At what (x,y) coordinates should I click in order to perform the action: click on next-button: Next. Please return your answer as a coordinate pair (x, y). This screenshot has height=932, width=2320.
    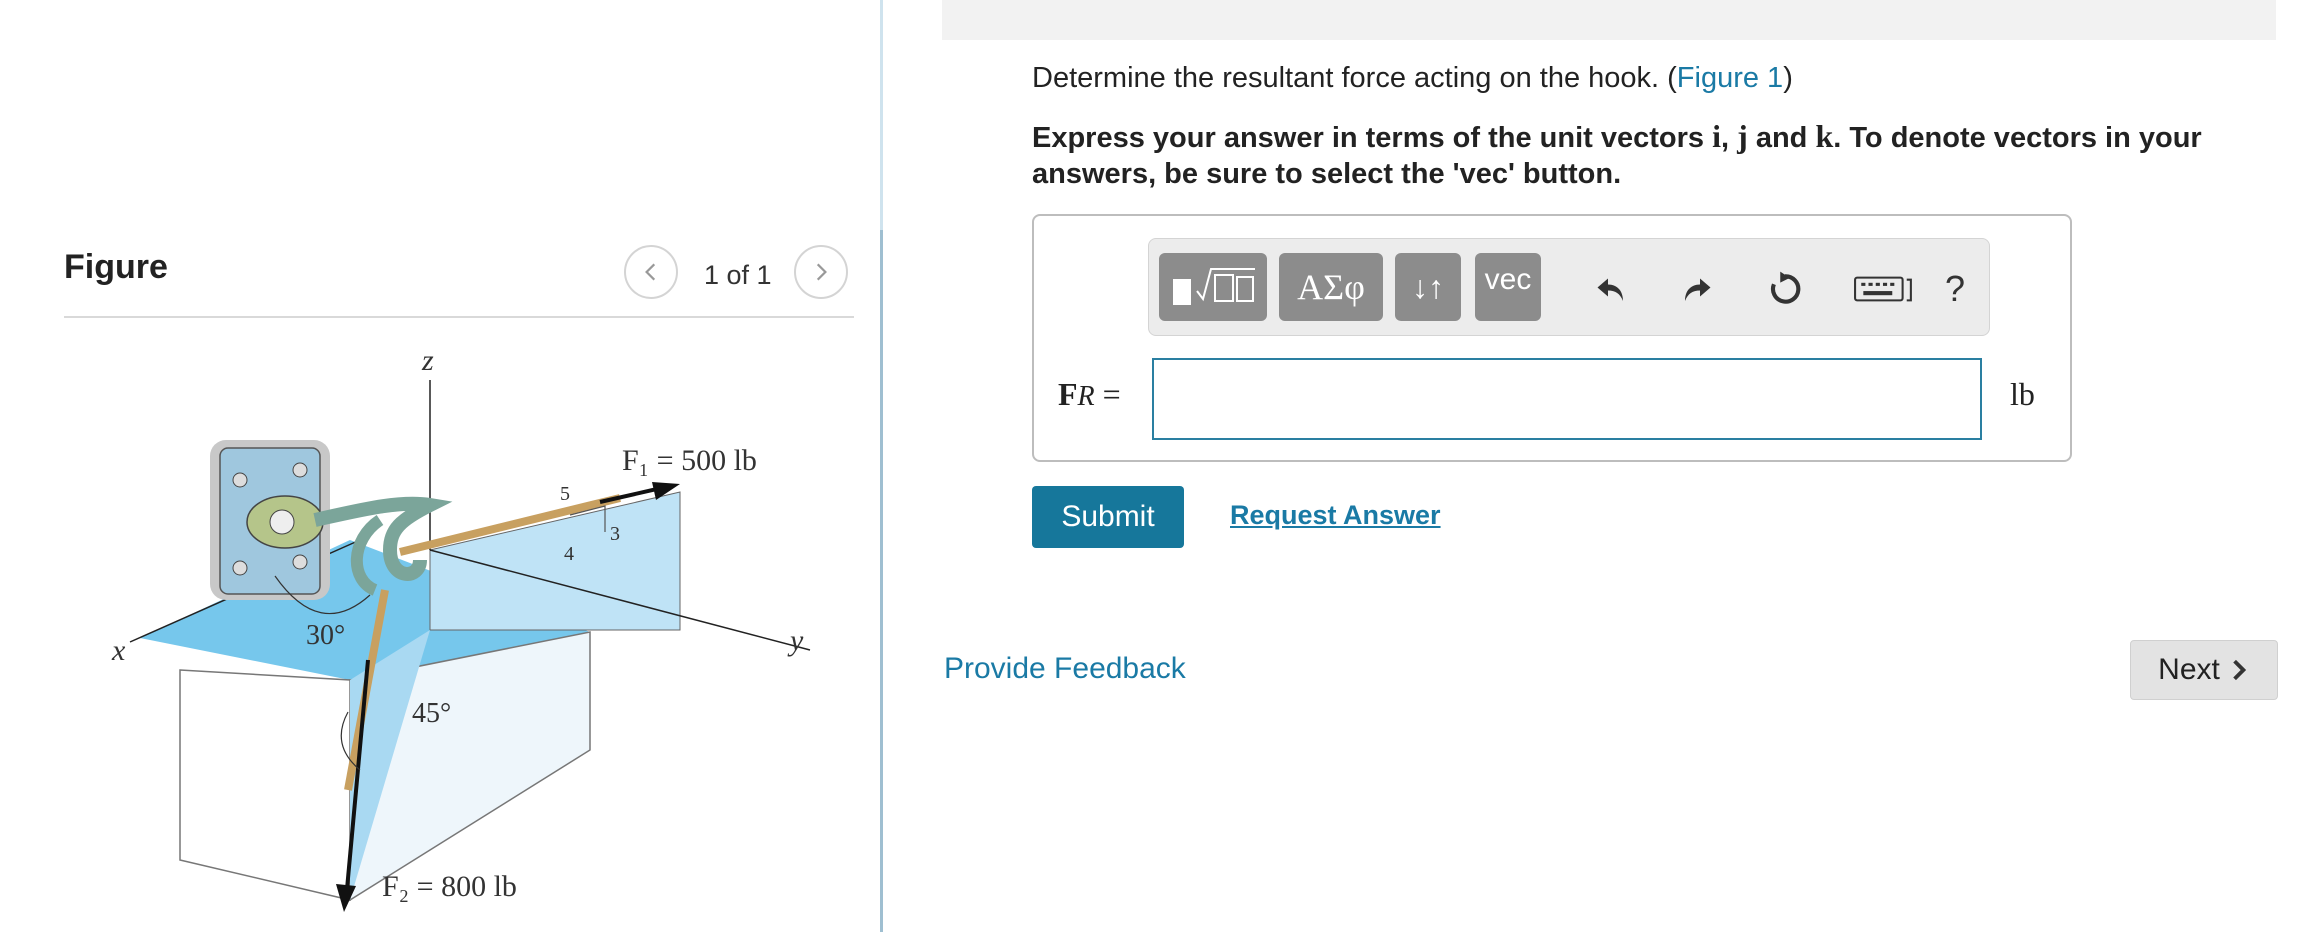
    Looking at the image, I should click on (2204, 670).